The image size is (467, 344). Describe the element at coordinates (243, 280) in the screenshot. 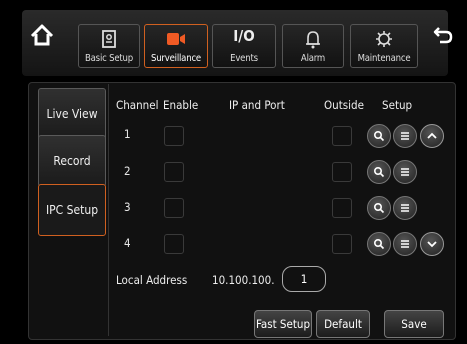

I see `local-address-prefix: 10.100.100.` at that location.